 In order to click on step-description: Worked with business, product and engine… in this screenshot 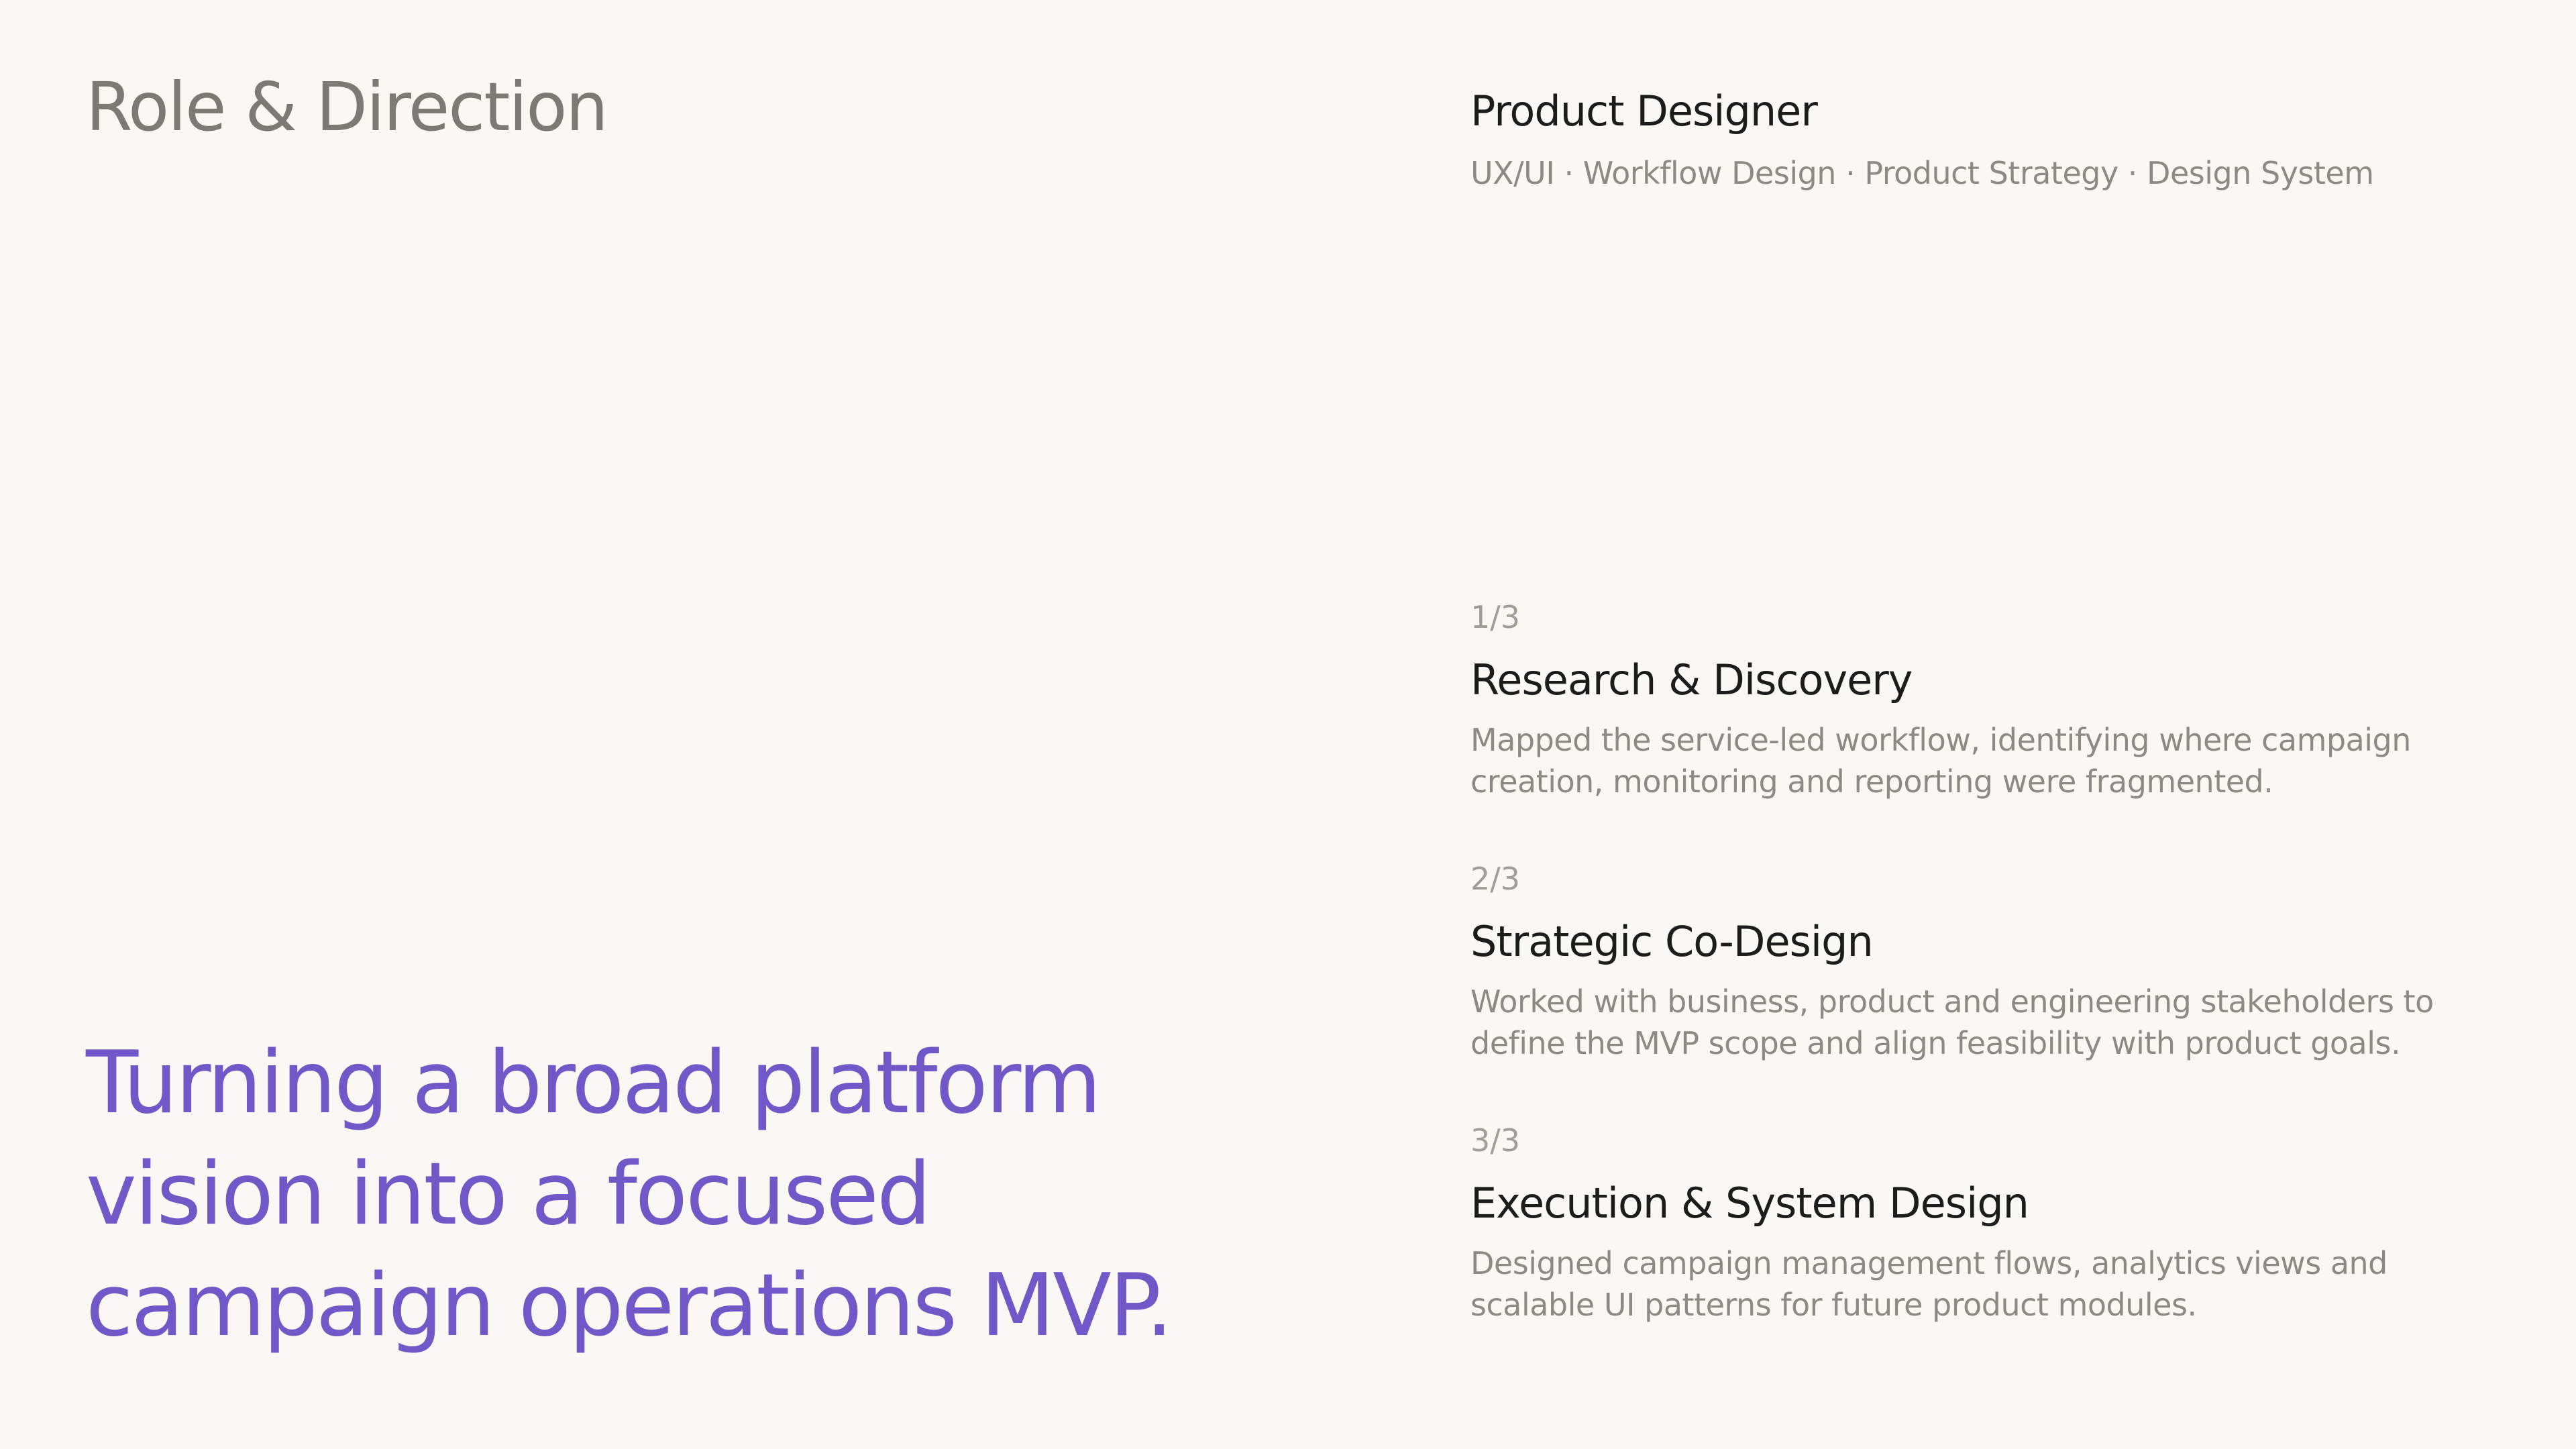, I will do `click(1952, 1022)`.